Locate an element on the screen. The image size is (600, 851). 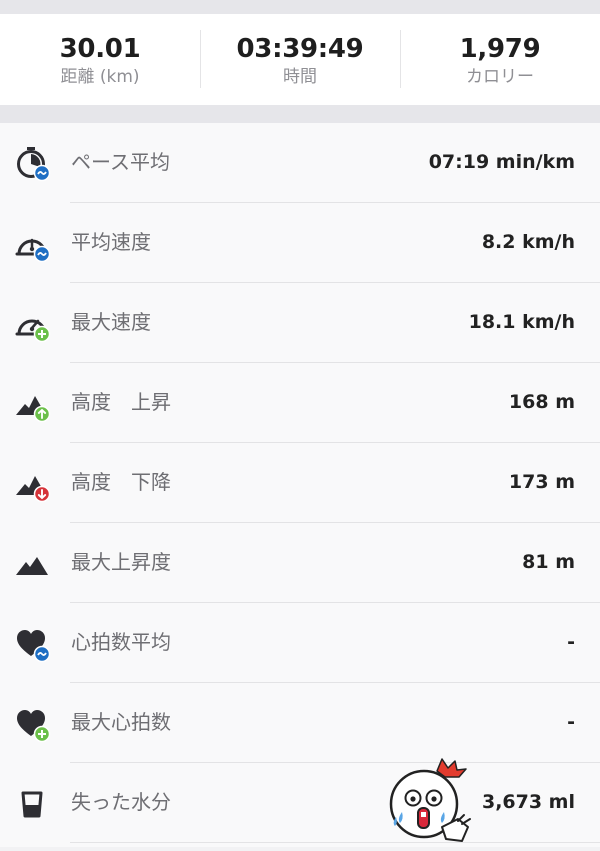
distance-label: 距離 (km) is located at coordinates (100, 77).